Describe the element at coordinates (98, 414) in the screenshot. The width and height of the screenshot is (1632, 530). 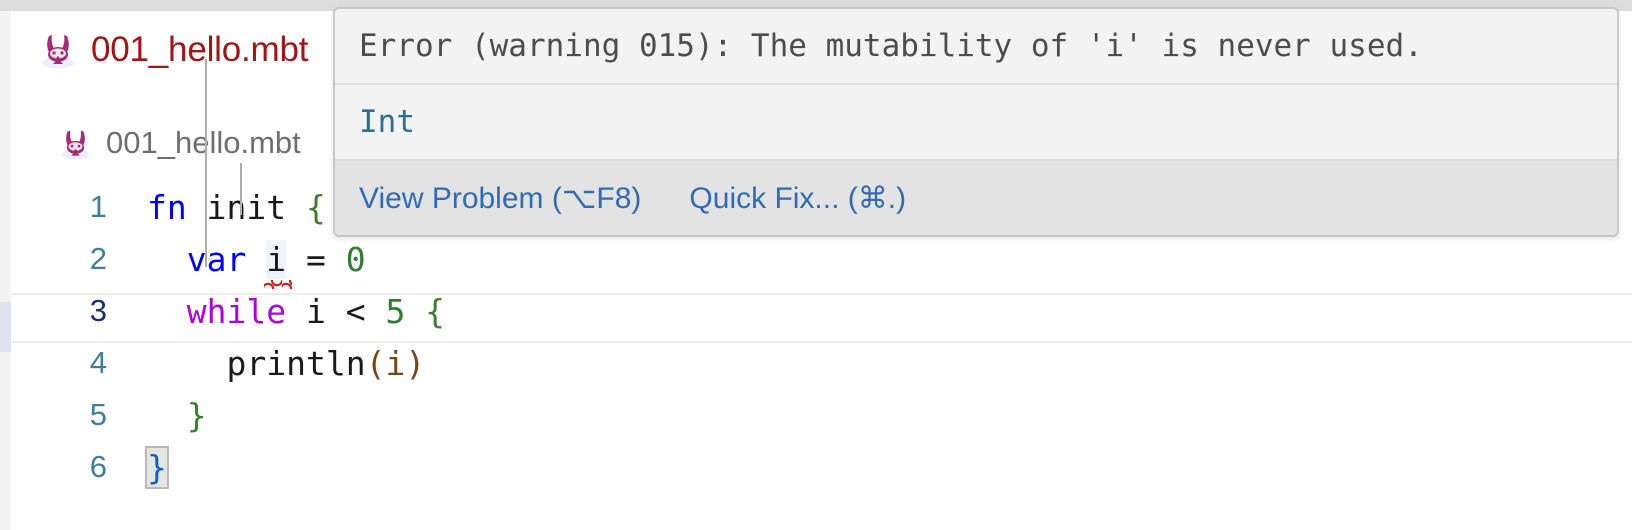
I see `line-number: 5` at that location.